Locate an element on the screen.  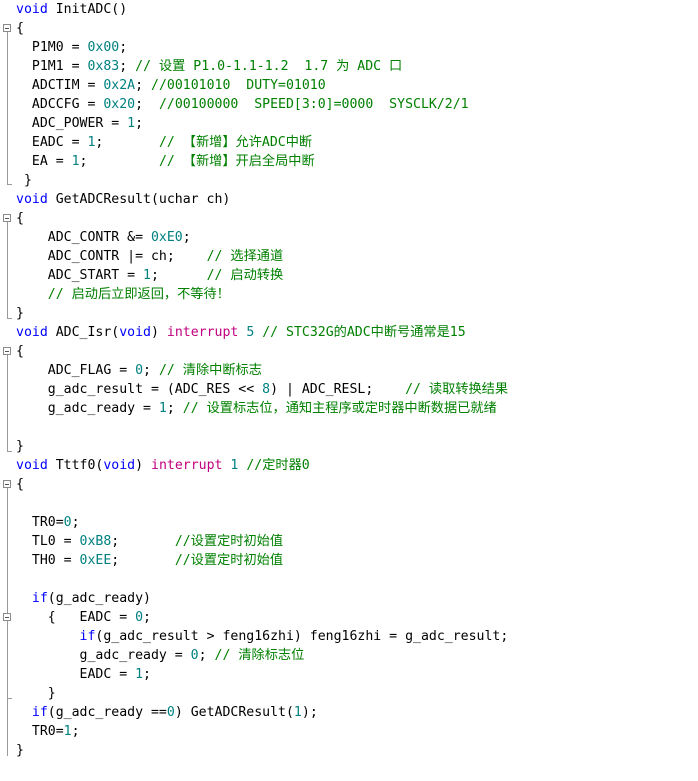
code-token: //00101010 DUTY=01010 is located at coordinates (238, 85).